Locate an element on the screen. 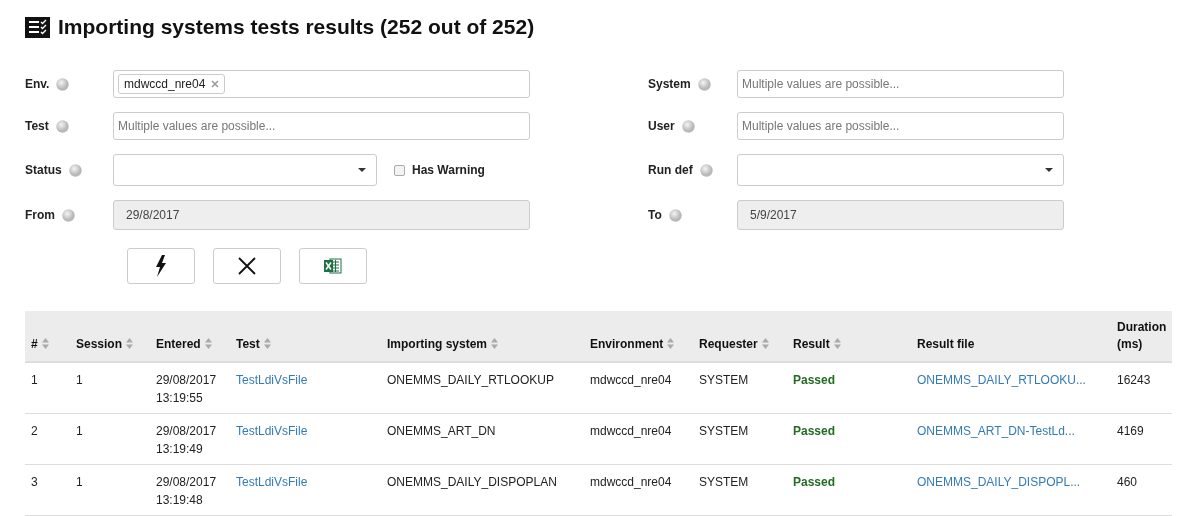 Image resolution: width=1200 pixels, height=516 pixels. field-label: System is located at coordinates (669, 84).